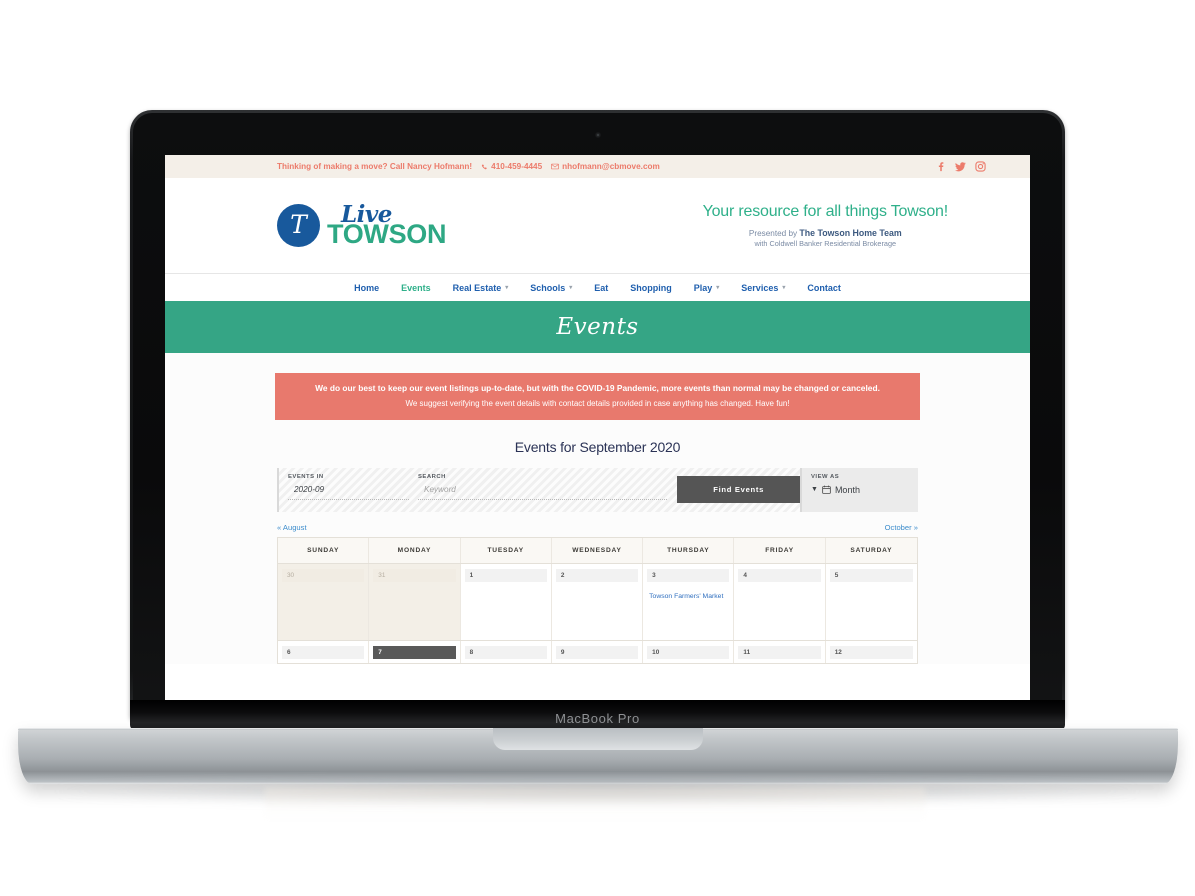 The height and width of the screenshot is (896, 1195). What do you see at coordinates (871, 575) in the screenshot?
I see `calendar-day-number: 5` at bounding box center [871, 575].